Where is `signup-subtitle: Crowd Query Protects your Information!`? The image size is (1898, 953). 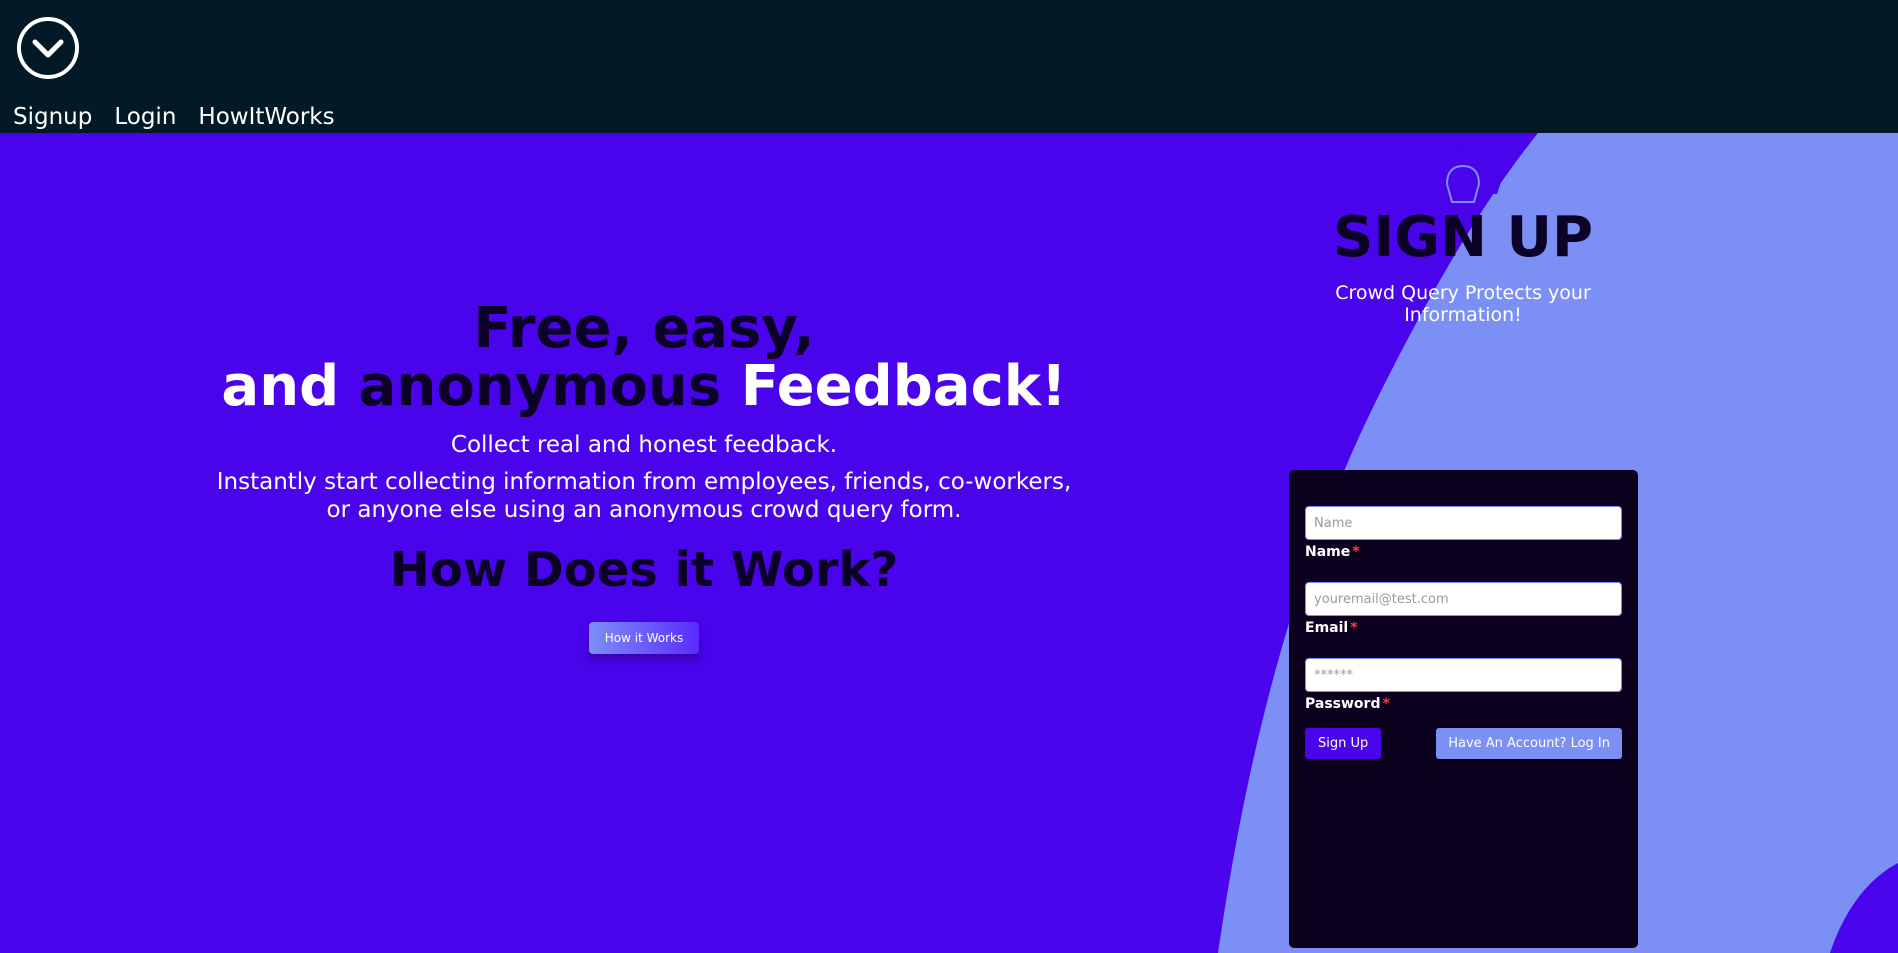 signup-subtitle: Crowd Query Protects your Information! is located at coordinates (1463, 304).